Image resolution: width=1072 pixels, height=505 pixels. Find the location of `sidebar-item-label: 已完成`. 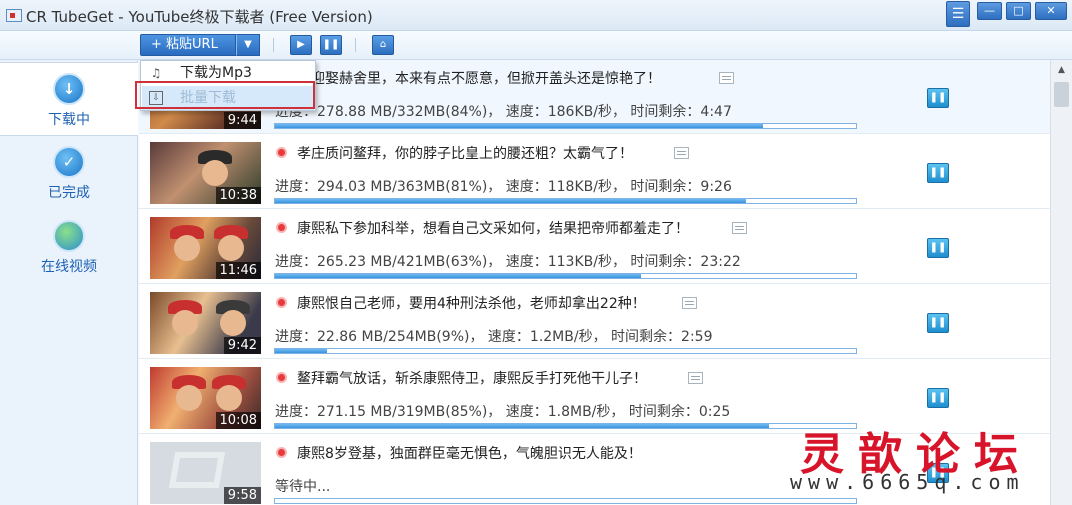

sidebar-item-label: 已完成 is located at coordinates (69, 193).